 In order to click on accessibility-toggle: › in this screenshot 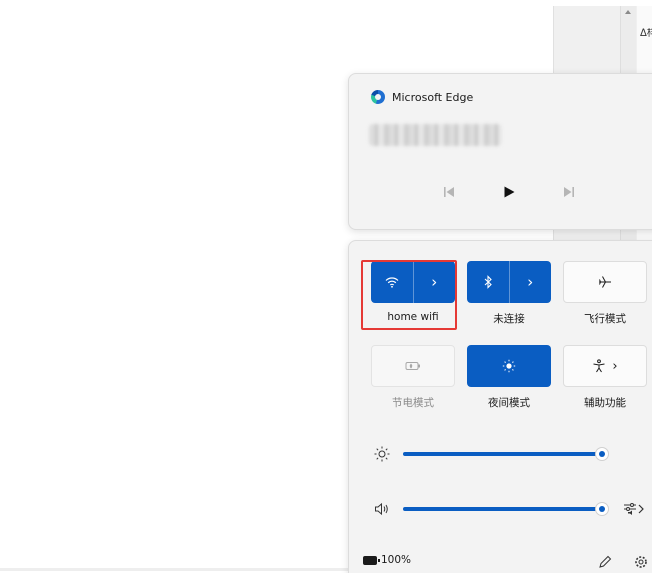, I will do `click(605, 366)`.